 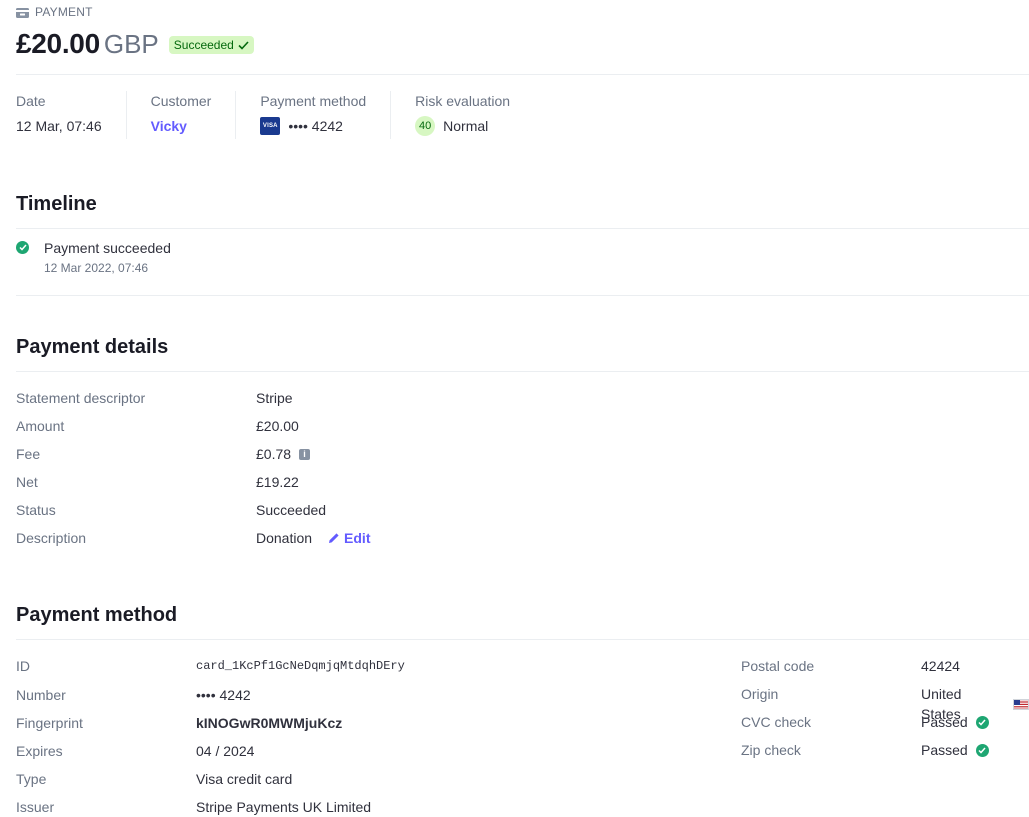 What do you see at coordinates (243, 45) in the screenshot?
I see `checkmark-icon` at bounding box center [243, 45].